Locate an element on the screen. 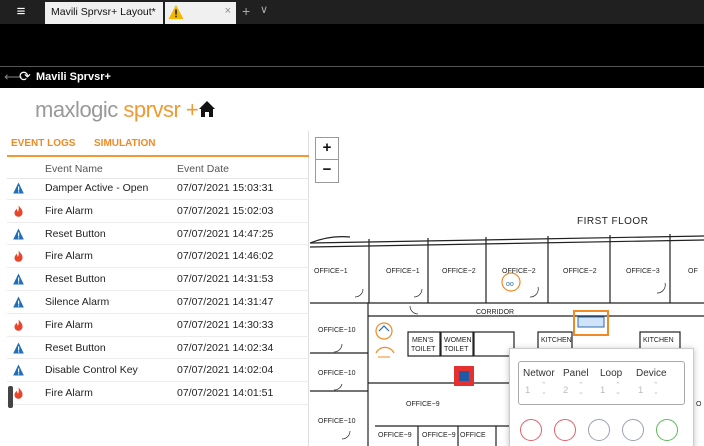 The width and height of the screenshot is (704, 446). column-header-event-name: Event Name is located at coordinates (74, 169).